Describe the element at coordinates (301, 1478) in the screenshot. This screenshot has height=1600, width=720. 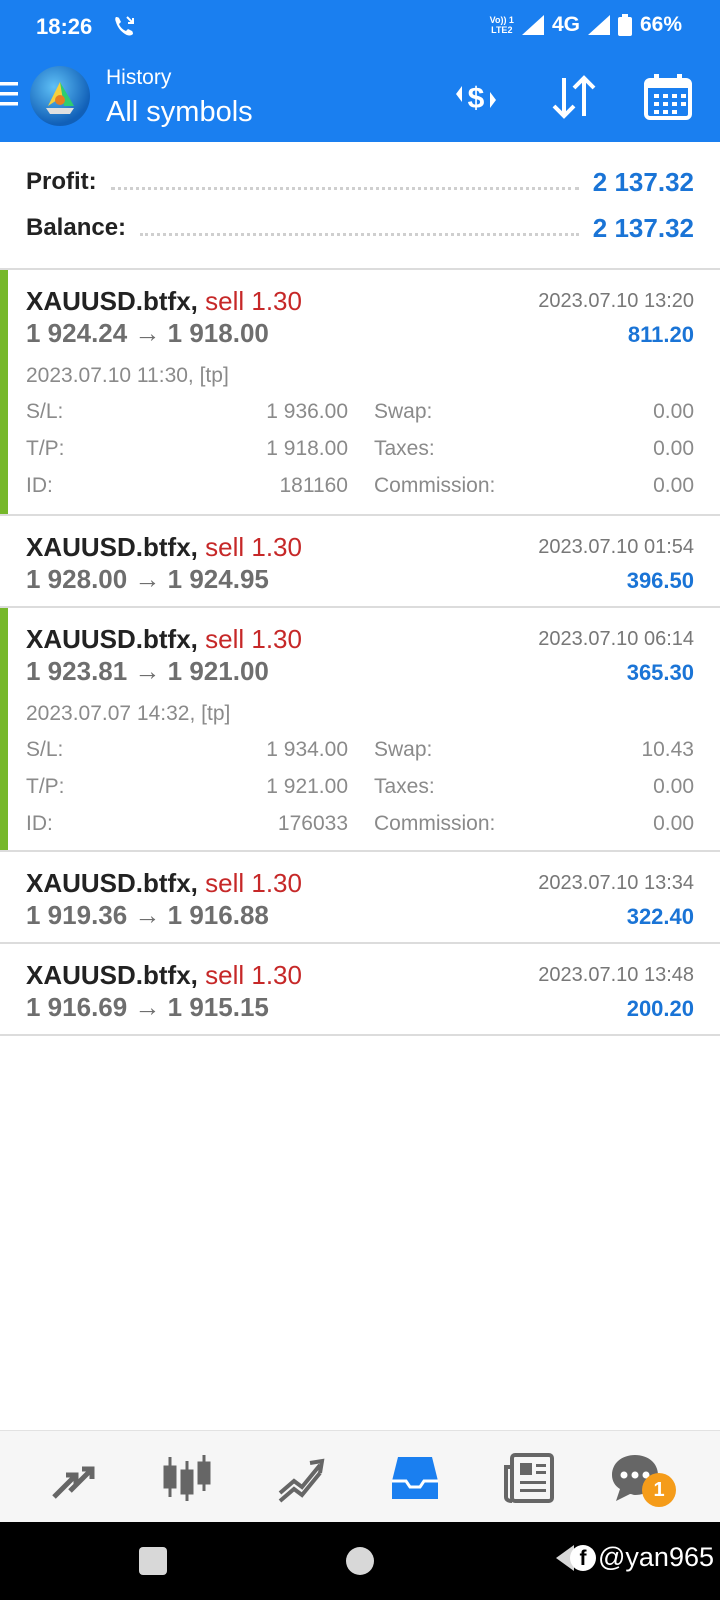
I see `trade-icon` at that location.